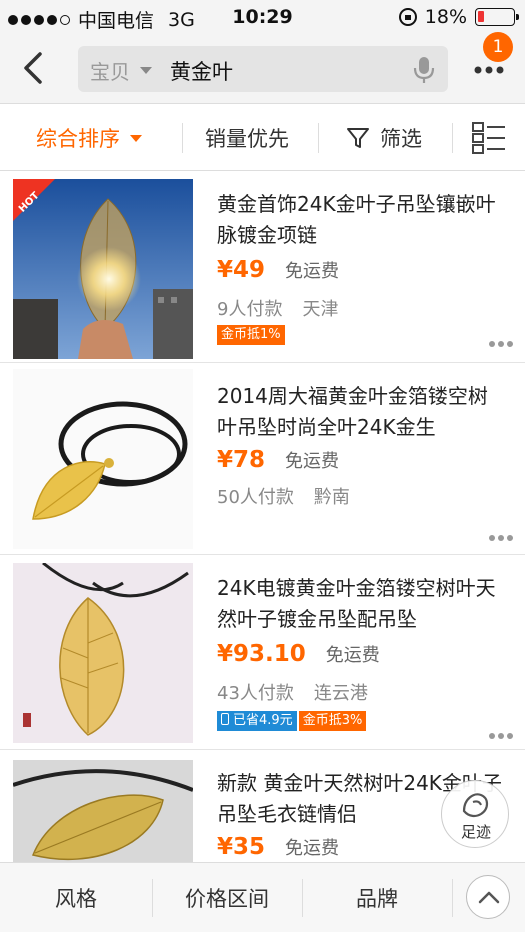 The image size is (525, 932). I want to click on chevron-up-icon, so click(489, 897).